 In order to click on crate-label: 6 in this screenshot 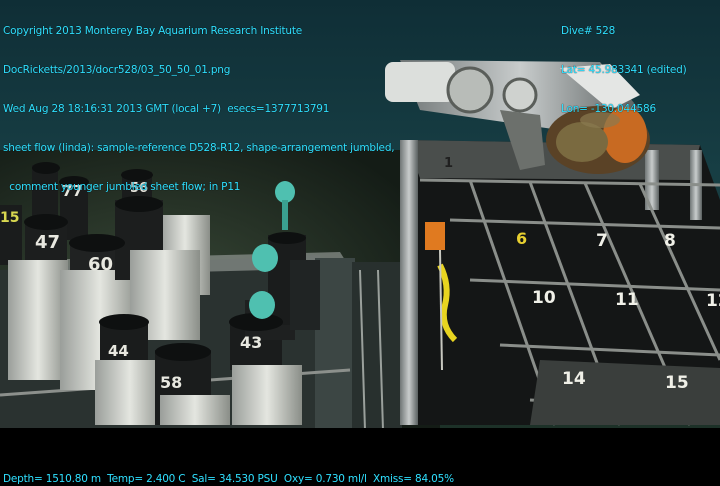, I will do `click(521, 238)`.